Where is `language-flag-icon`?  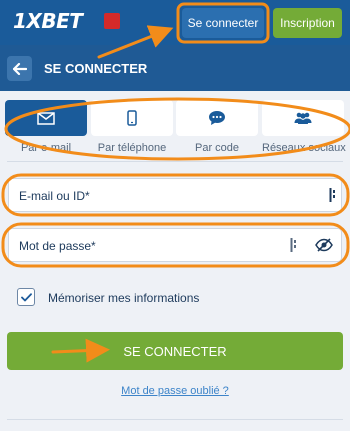
language-flag-icon is located at coordinates (112, 21).